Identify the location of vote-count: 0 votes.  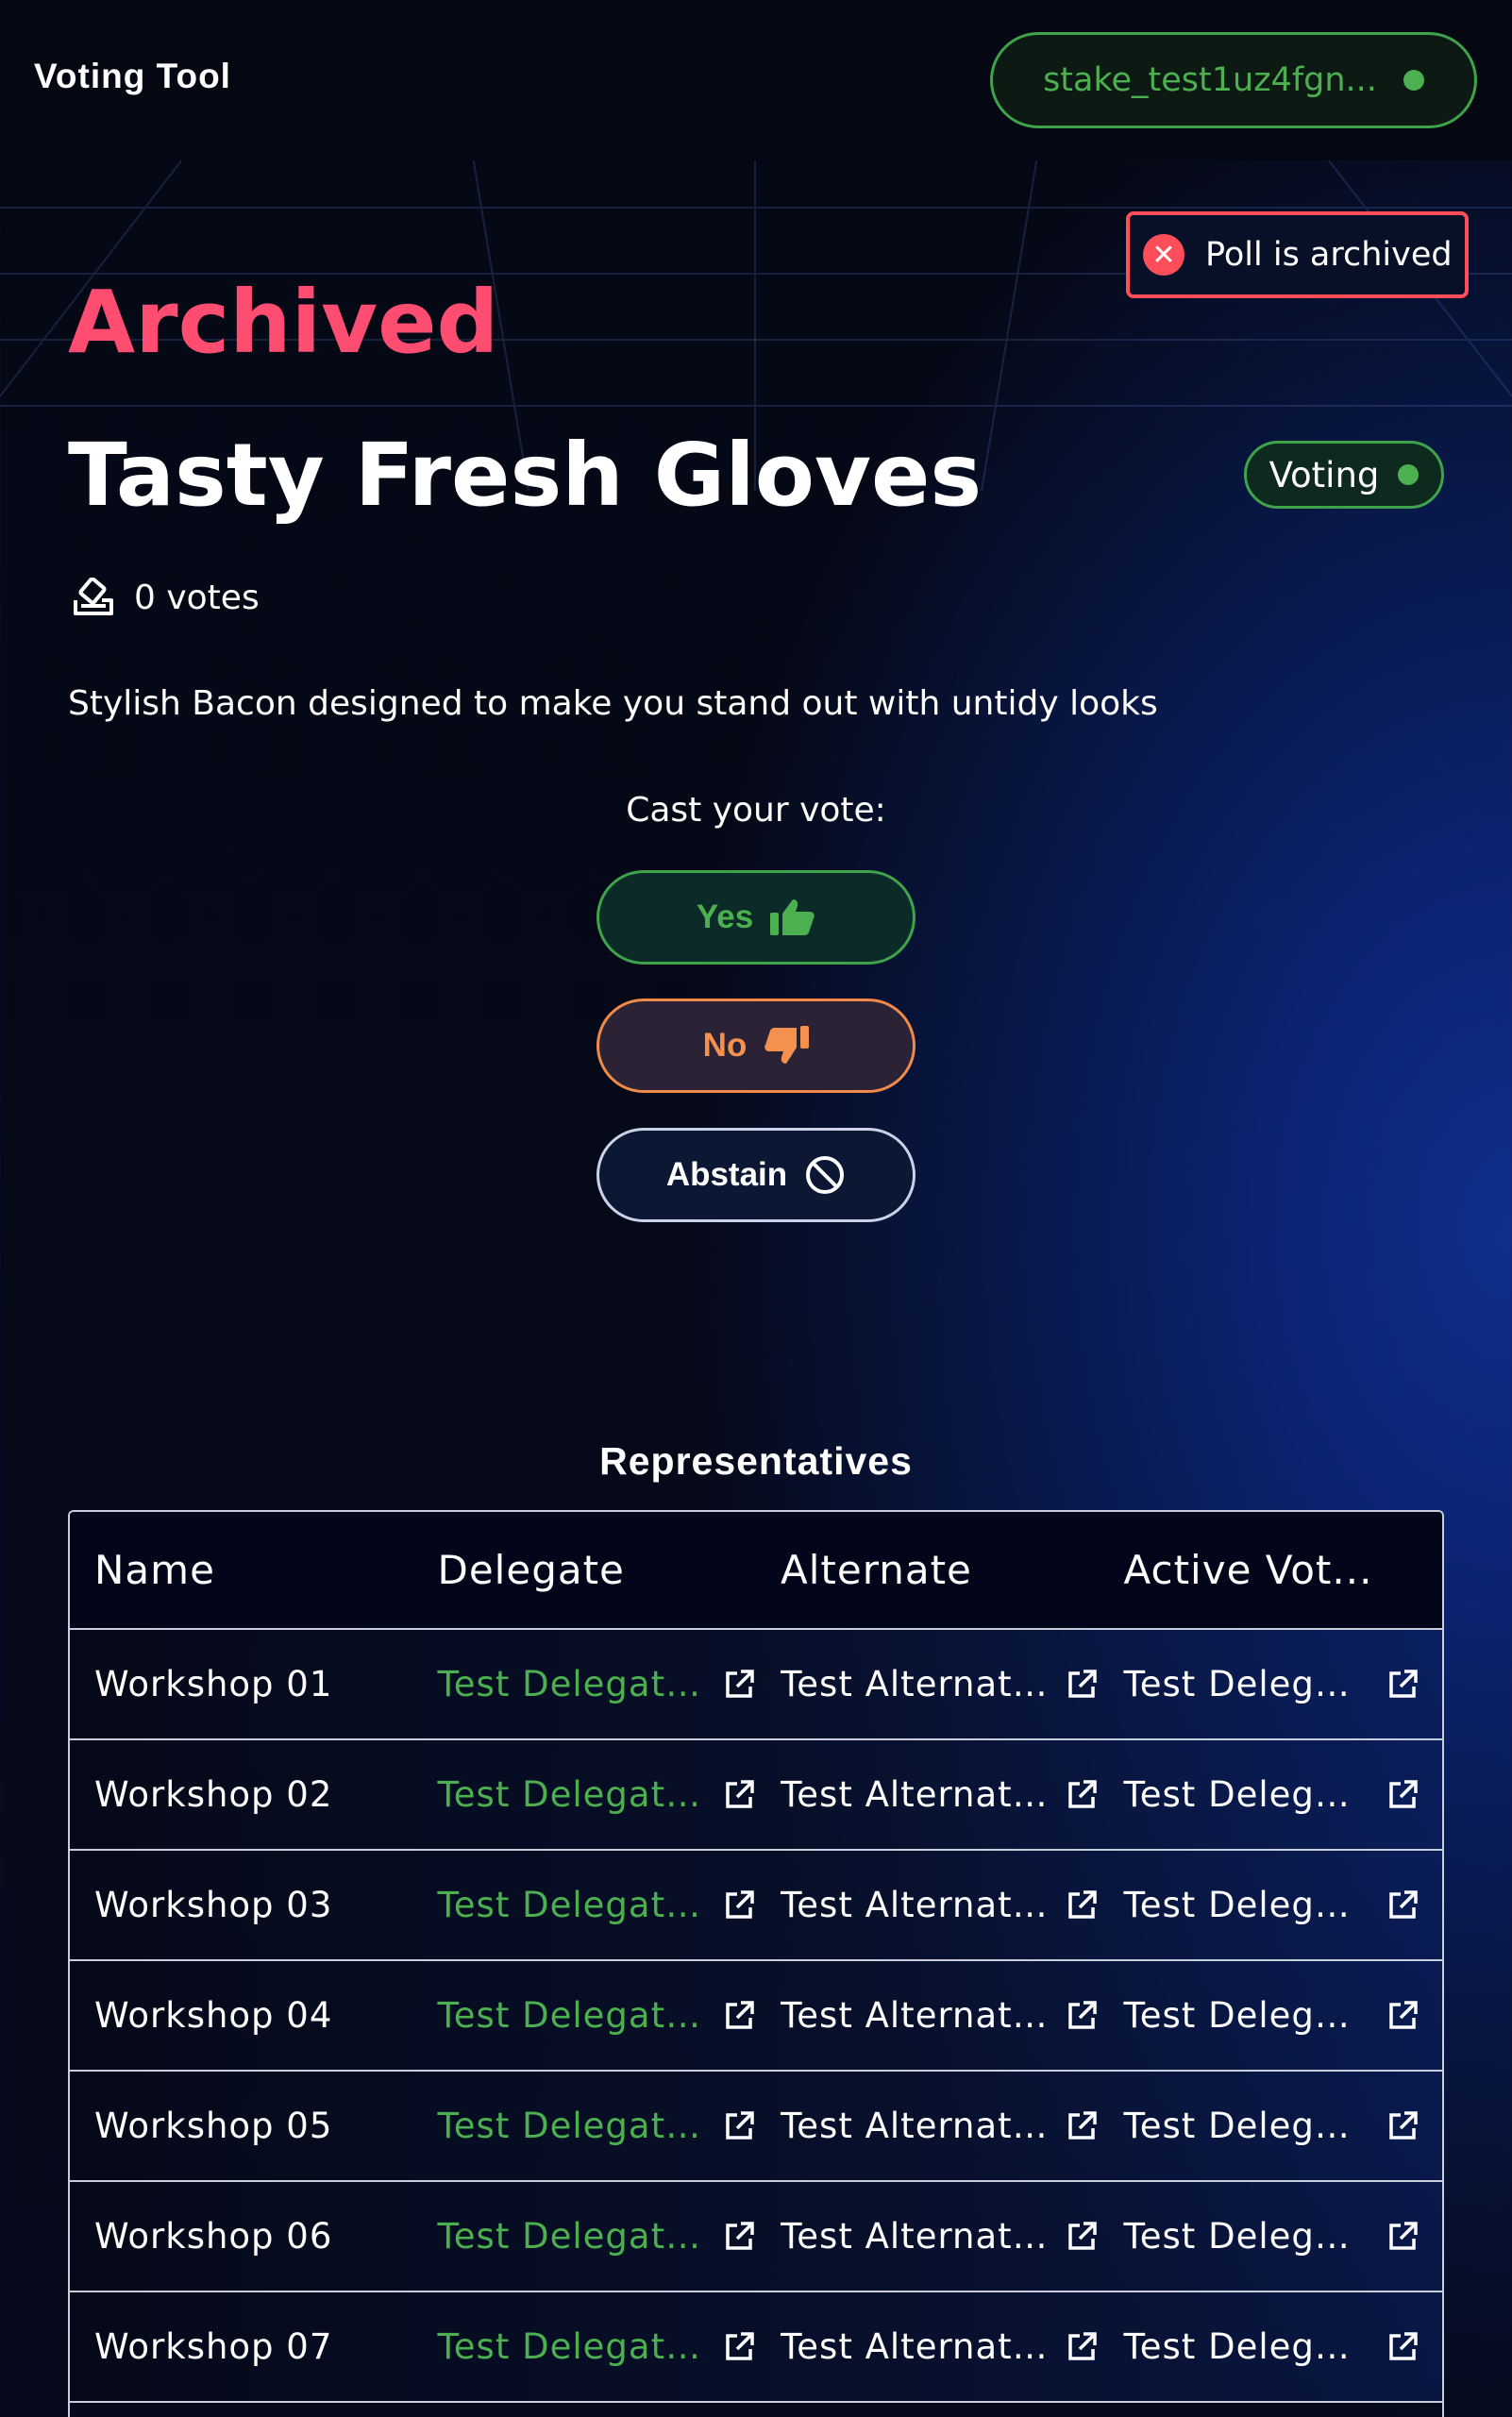
(166, 597).